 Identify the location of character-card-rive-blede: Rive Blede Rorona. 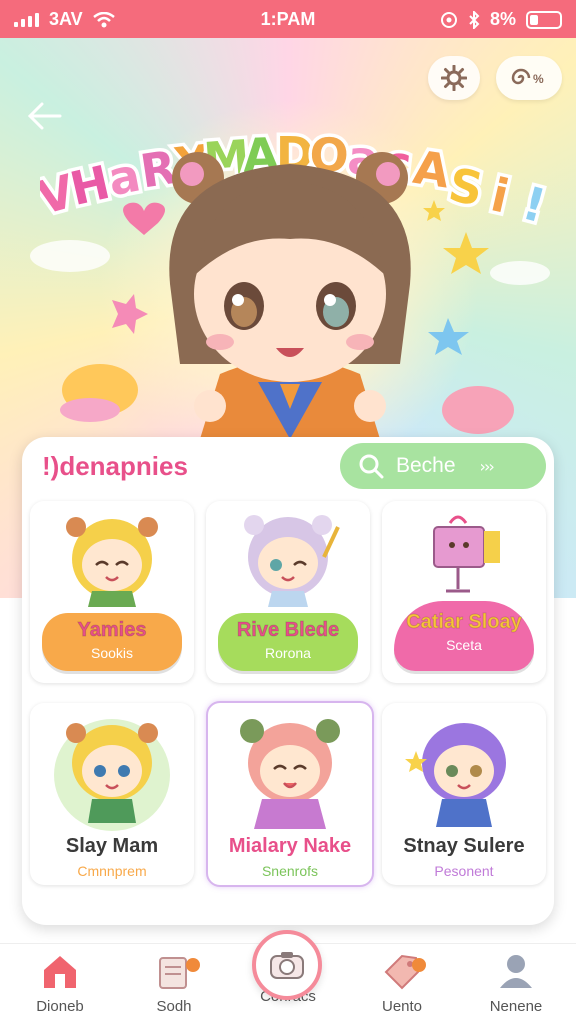
(288, 592).